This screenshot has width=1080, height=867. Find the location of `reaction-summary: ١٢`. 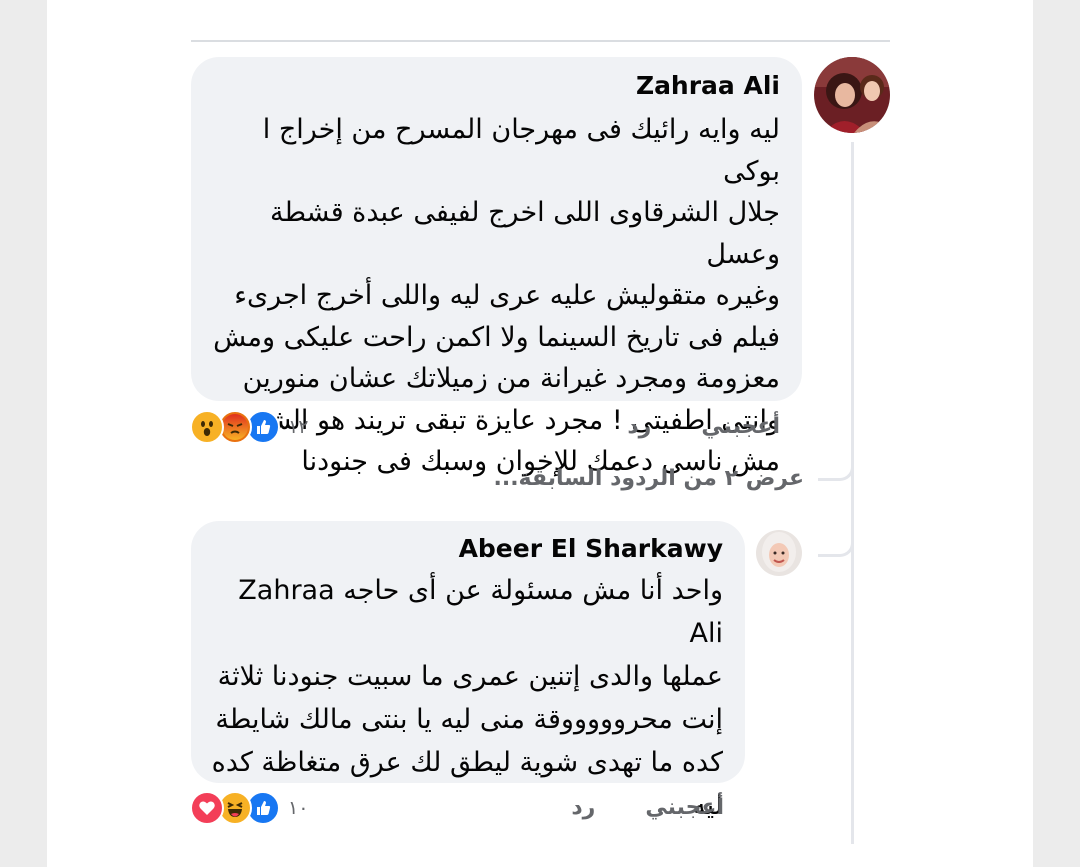

reaction-summary: ١٢ is located at coordinates (249, 427).